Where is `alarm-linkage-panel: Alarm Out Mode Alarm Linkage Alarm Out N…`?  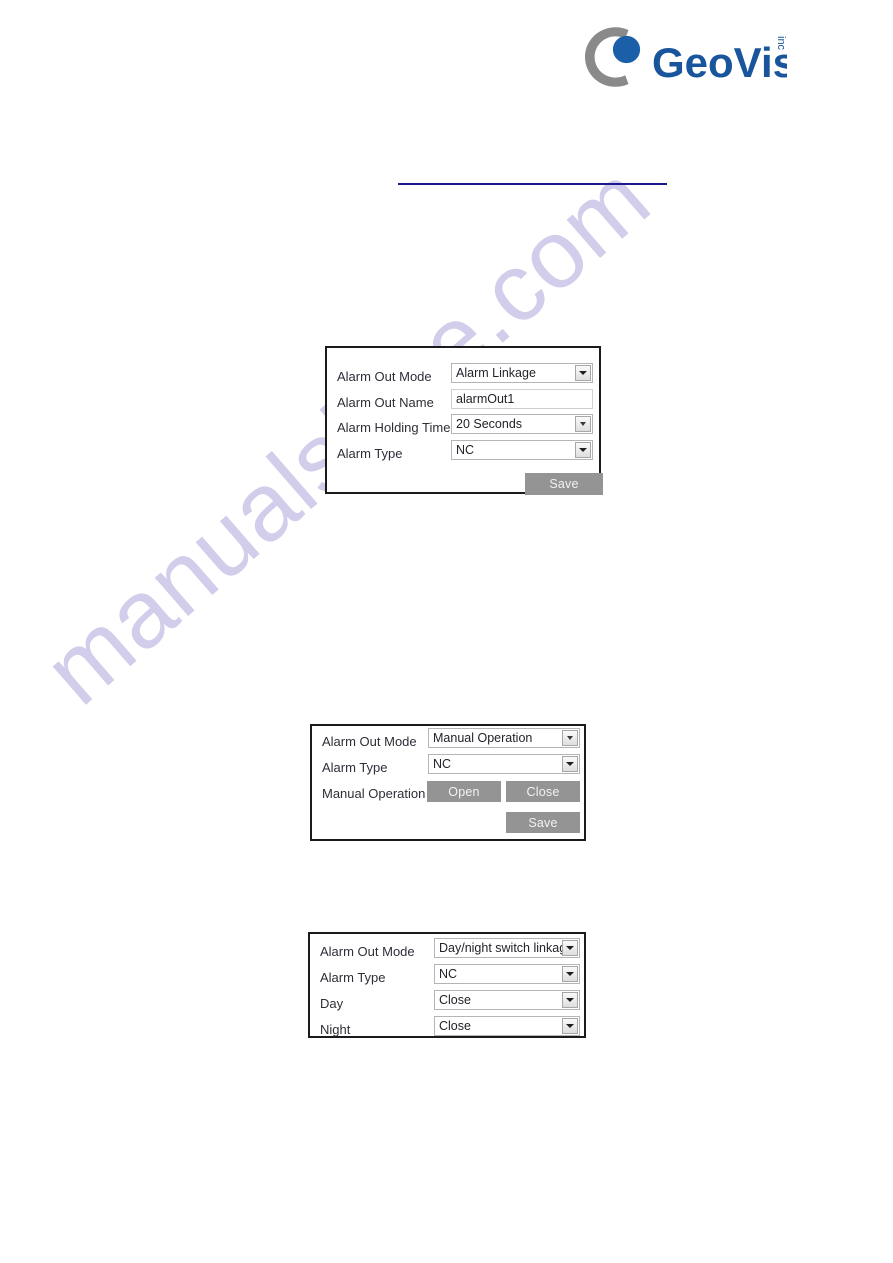
alarm-linkage-panel: Alarm Out Mode Alarm Linkage Alarm Out N… is located at coordinates (464, 420).